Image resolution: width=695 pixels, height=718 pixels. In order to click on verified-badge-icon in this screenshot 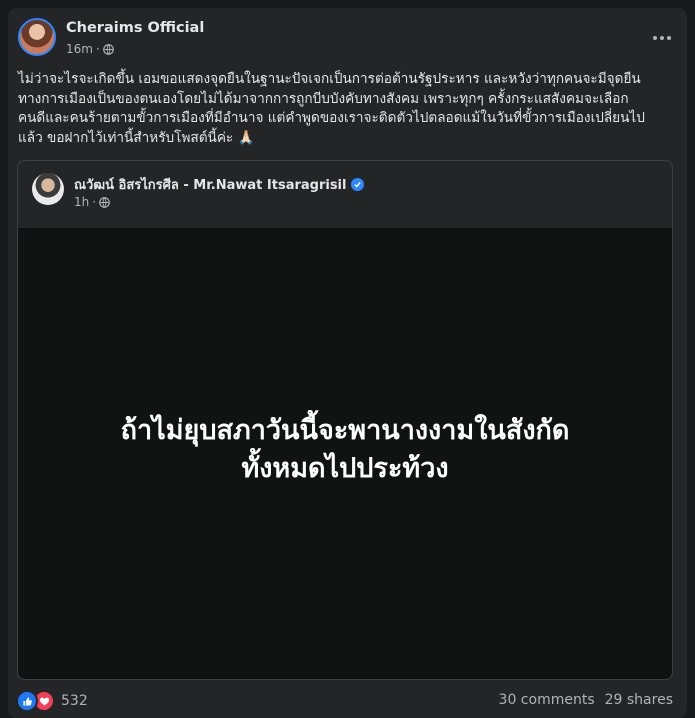, I will do `click(358, 184)`.